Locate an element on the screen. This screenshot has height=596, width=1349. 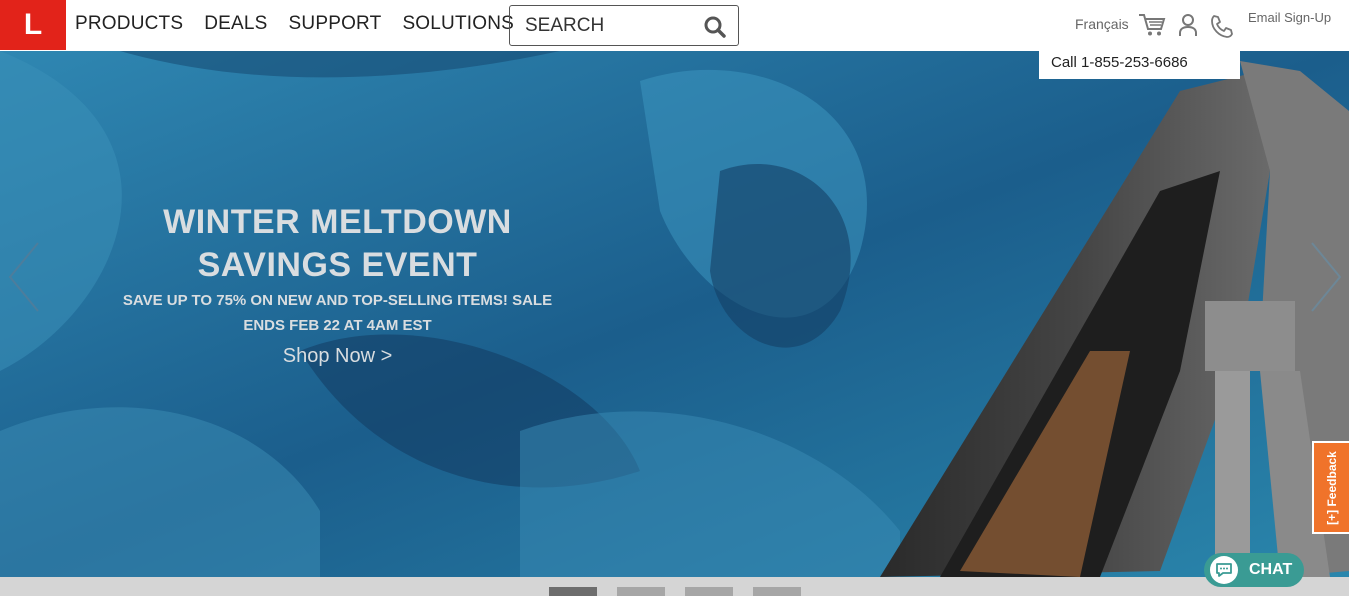
email-signup-link: Email Sign-Up is located at coordinates (1289, 17).